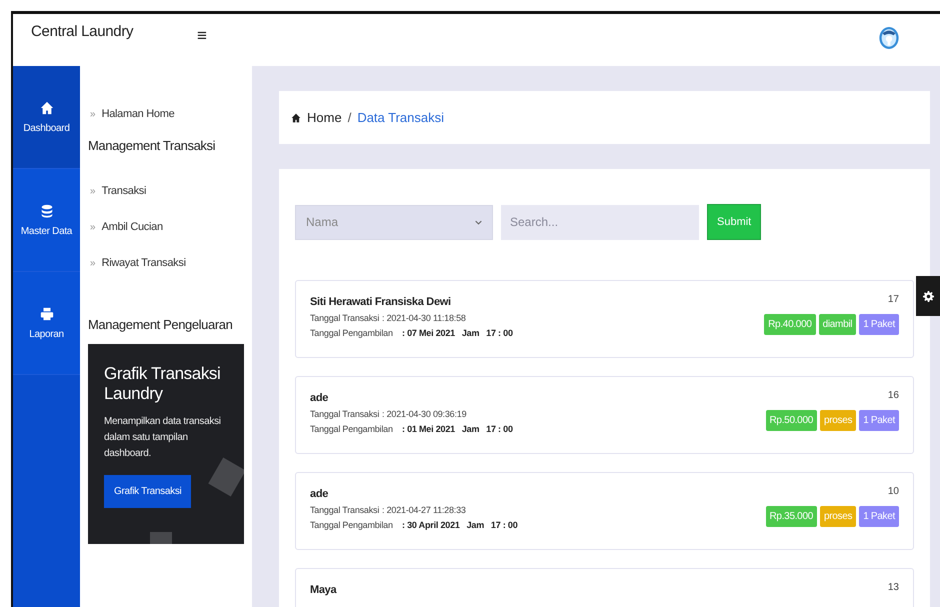 Image resolution: width=940 pixels, height=607 pixels. What do you see at coordinates (124, 191) in the screenshot?
I see `sidebar-link: Transaksi` at bounding box center [124, 191].